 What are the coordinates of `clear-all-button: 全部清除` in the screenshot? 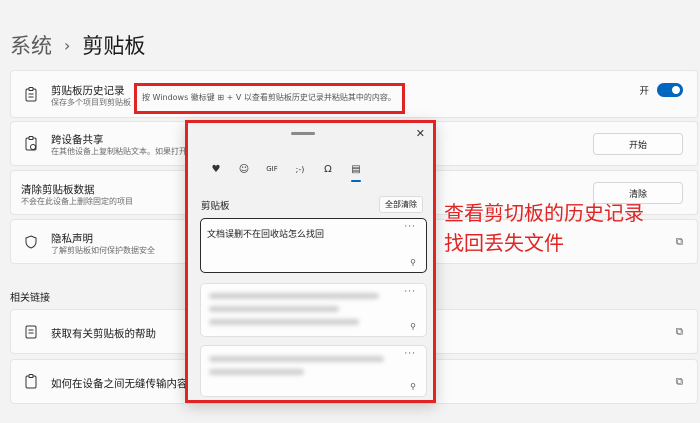 It's located at (401, 204).